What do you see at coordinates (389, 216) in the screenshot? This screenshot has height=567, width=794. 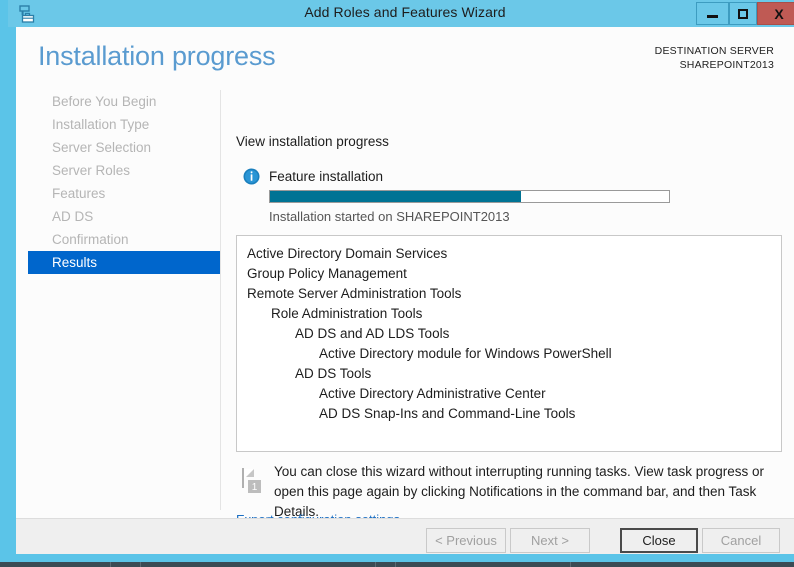 I see `progress-status-text: Installation started on SHAREPOINT2013` at bounding box center [389, 216].